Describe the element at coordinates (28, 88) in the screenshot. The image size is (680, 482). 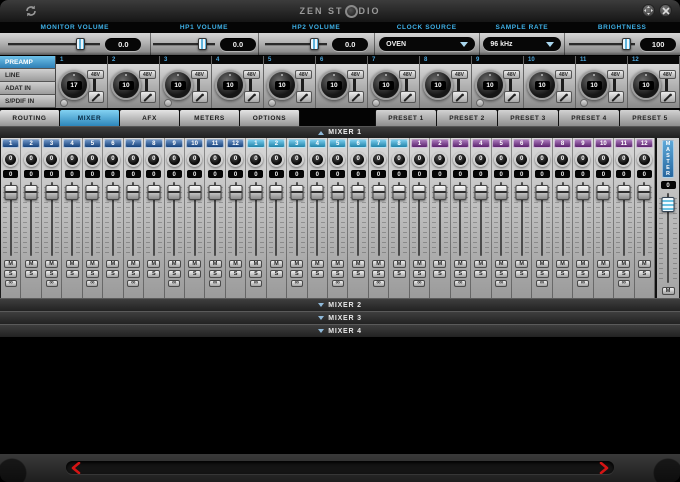
I see `preamp-tab-adat-in: ADAT IN` at that location.